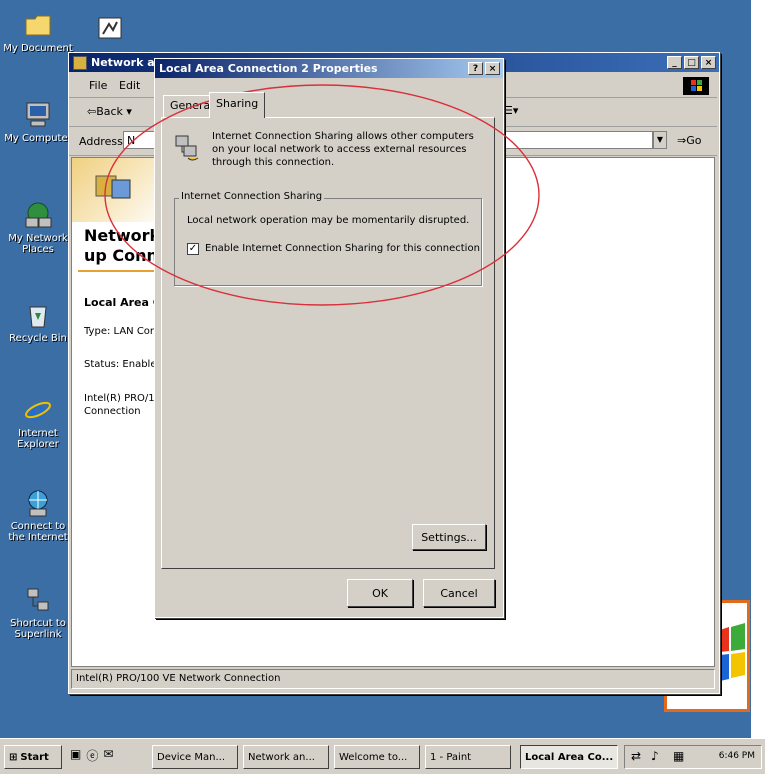 Image resolution: width=765 pixels, height=774 pixels. I want to click on network-folder-icon, so click(80, 62).